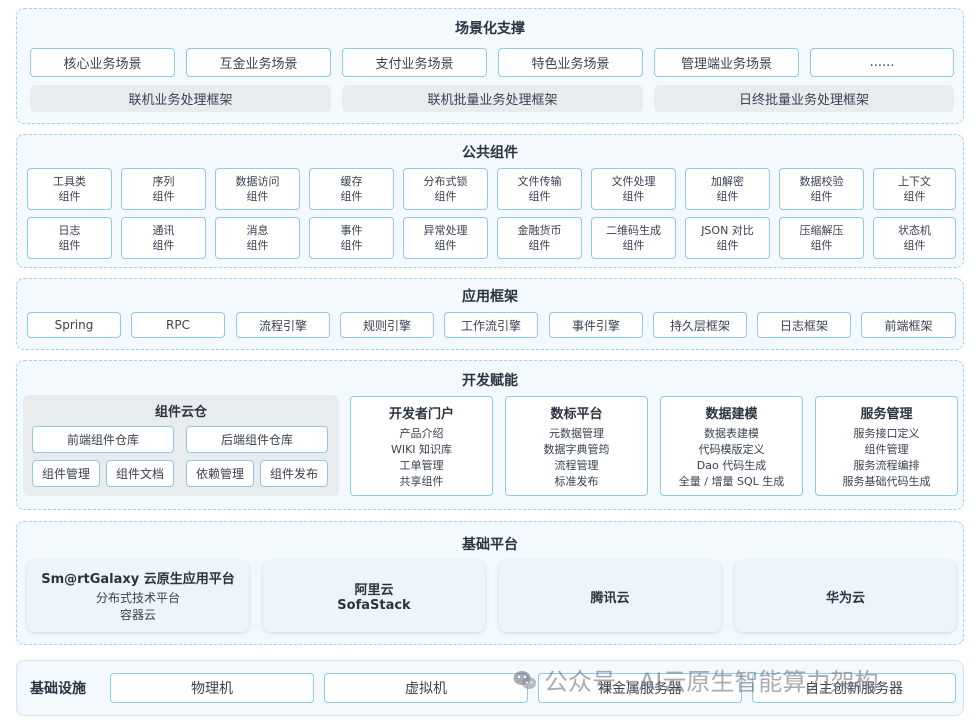 The height and width of the screenshot is (720, 978). Describe the element at coordinates (576, 433) in the screenshot. I see `card-item: 元数据管理` at that location.